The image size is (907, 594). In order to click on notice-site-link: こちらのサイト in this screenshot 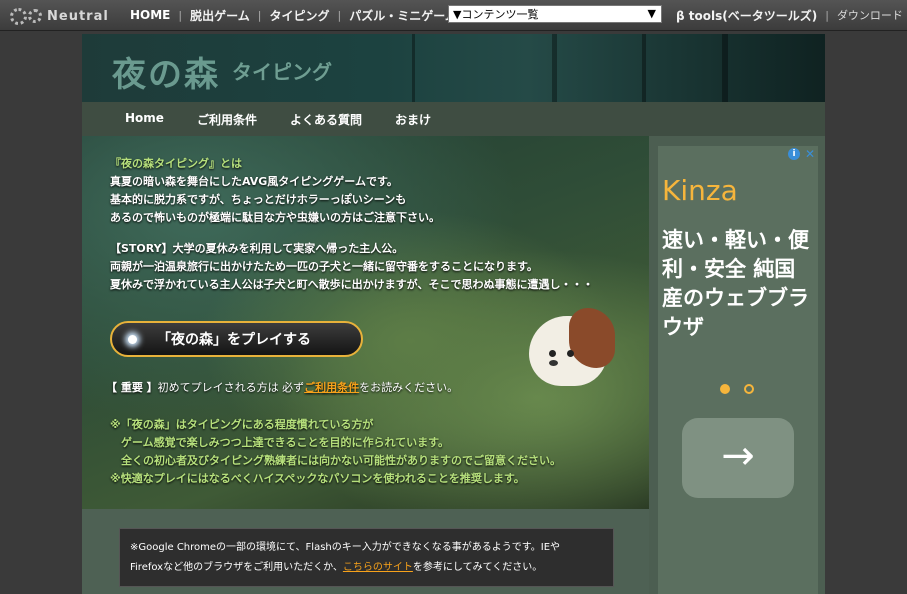, I will do `click(378, 567)`.